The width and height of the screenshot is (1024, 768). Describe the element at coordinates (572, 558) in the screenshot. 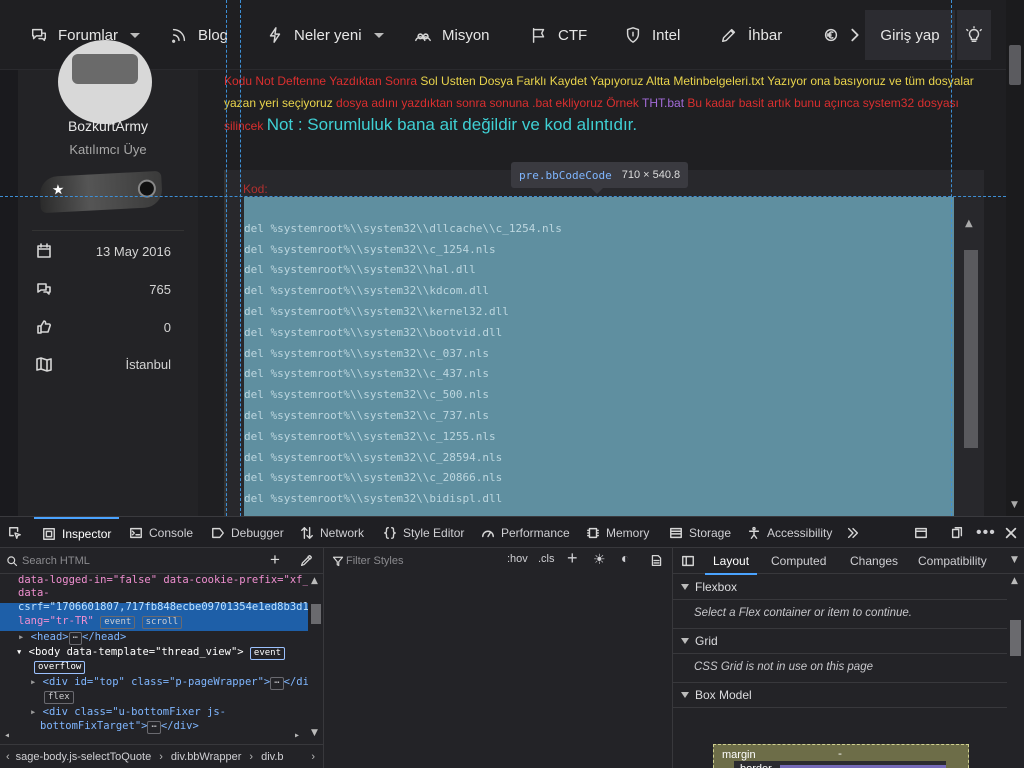

I see `add-rule-icon: +` at that location.